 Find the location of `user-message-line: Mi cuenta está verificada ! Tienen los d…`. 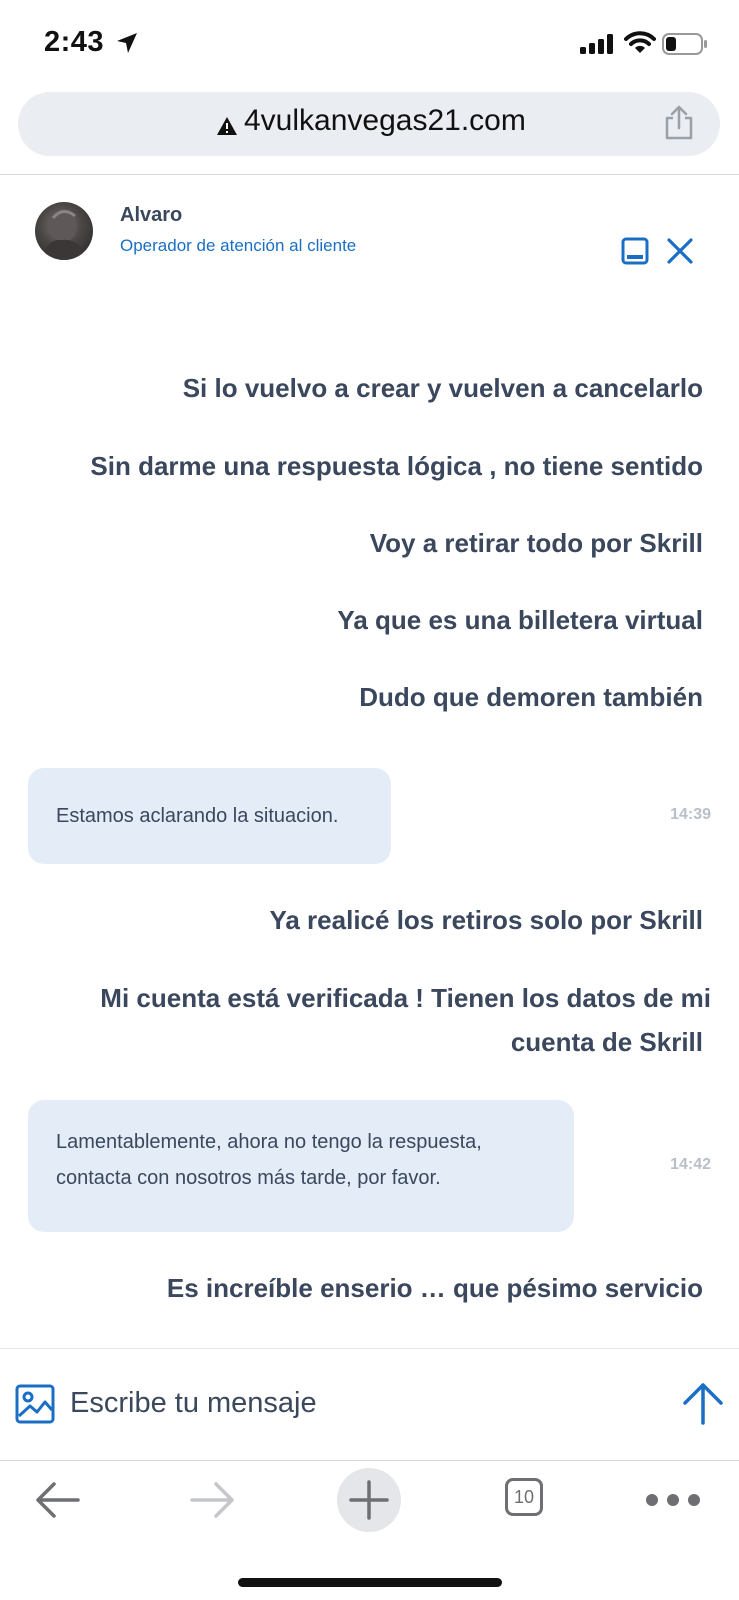

user-message-line: Mi cuenta está verificada ! Tienen los d… is located at coordinates (405, 998).